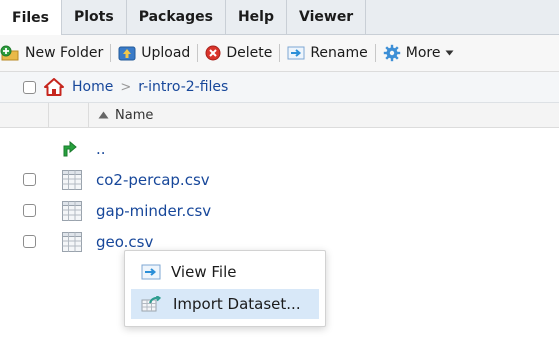  I want to click on tab-files: Files, so click(31, 17).